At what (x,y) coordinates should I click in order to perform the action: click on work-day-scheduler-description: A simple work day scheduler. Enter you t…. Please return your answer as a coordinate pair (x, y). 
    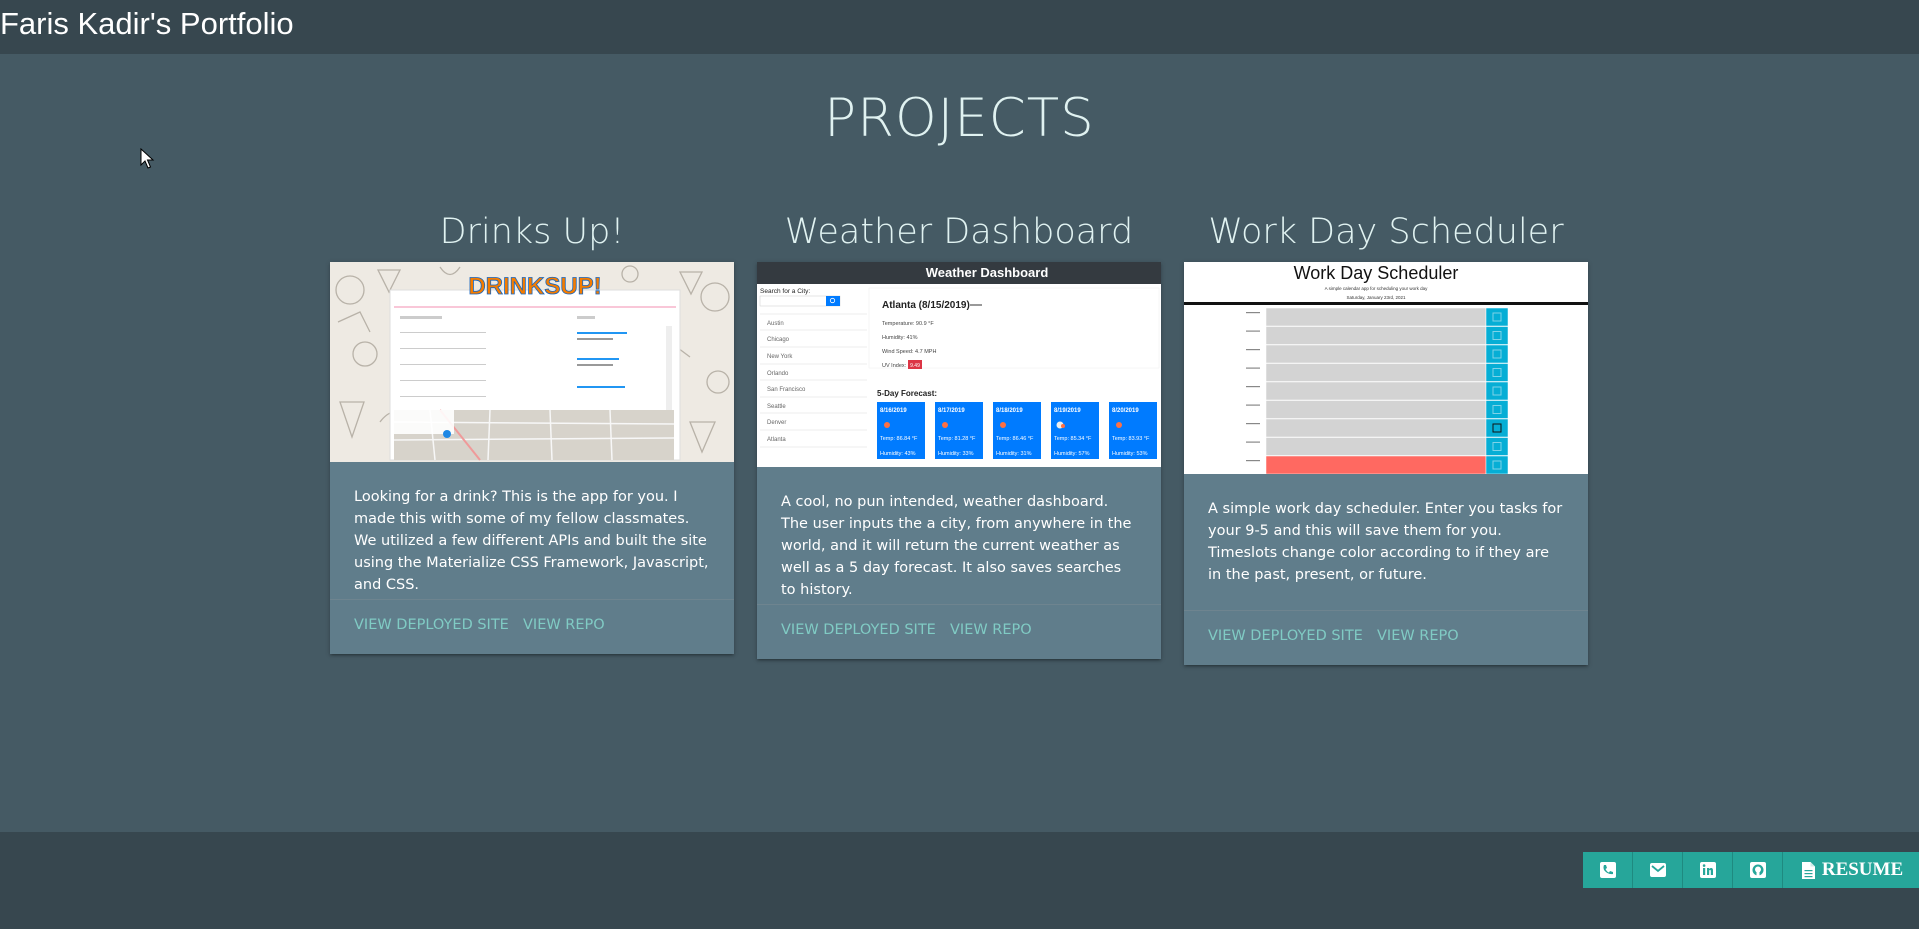
    Looking at the image, I should click on (1385, 542).